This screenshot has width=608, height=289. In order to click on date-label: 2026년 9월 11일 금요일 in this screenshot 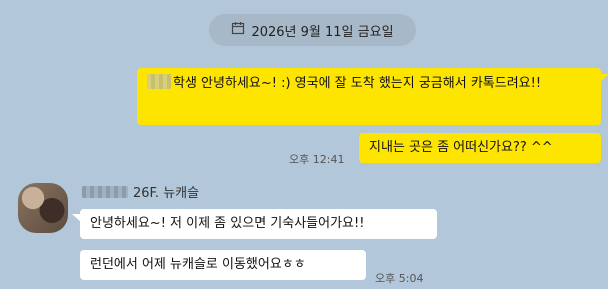, I will do `click(322, 32)`.